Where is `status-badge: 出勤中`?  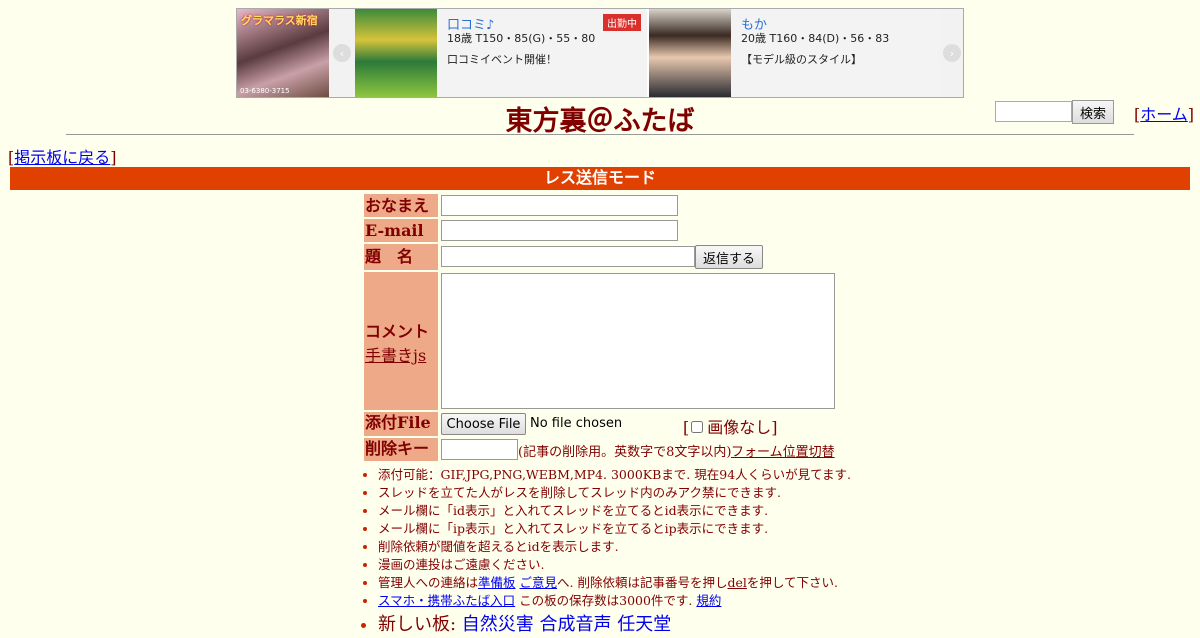
status-badge: 出勤中 is located at coordinates (622, 22).